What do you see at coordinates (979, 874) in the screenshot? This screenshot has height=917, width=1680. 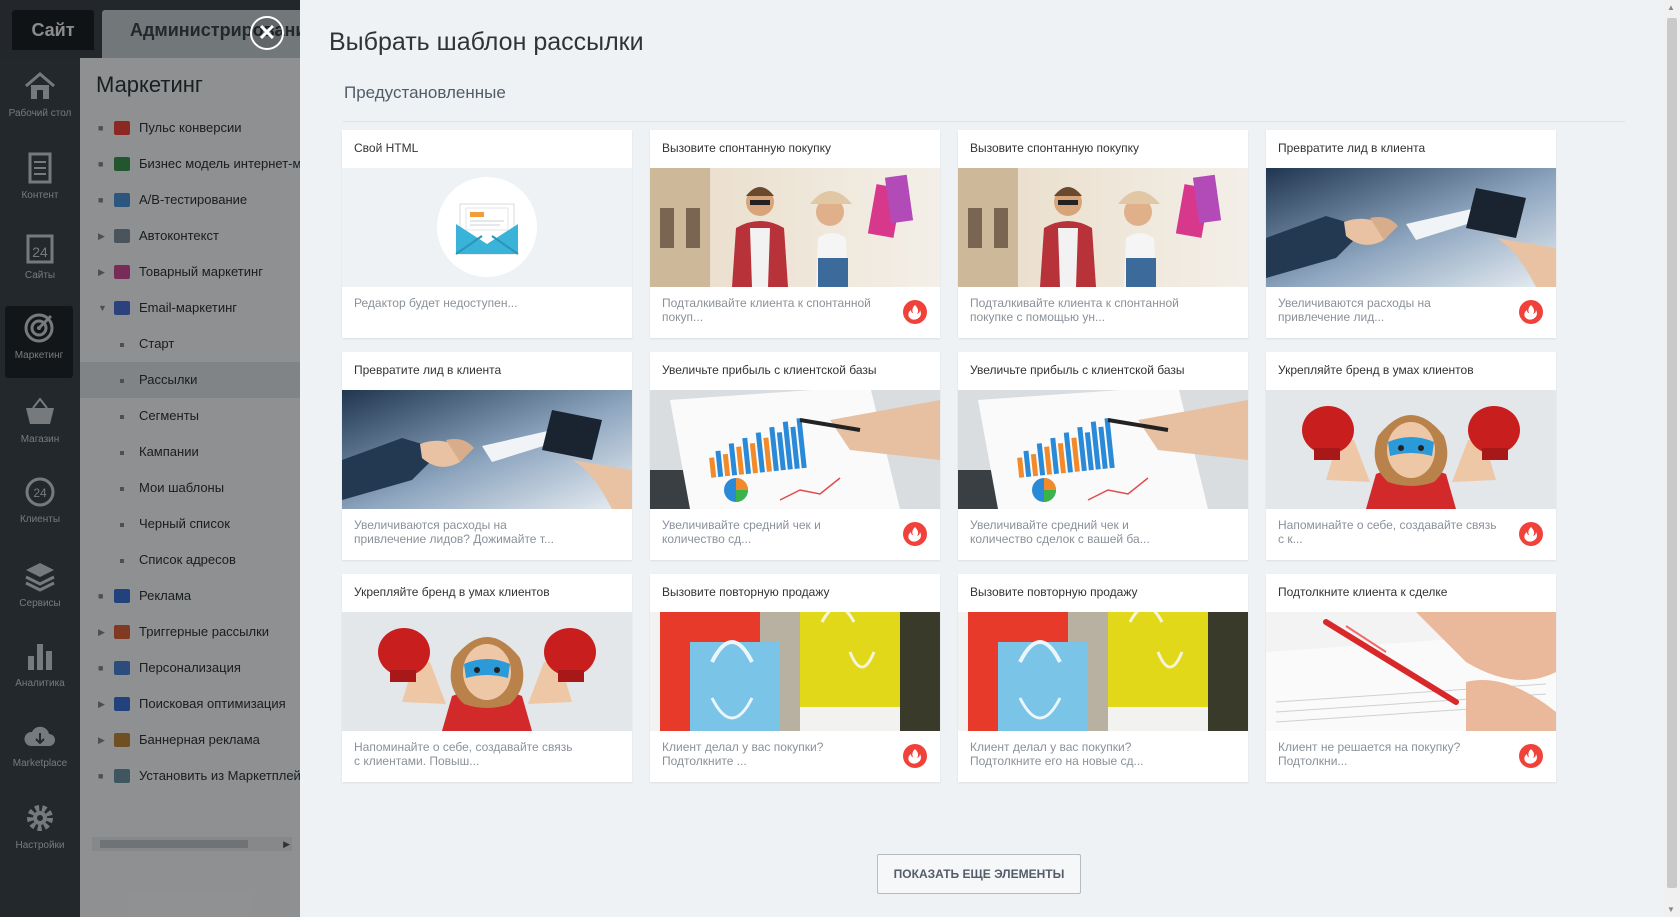 I see `show-more-button: ПОКАЗАТЬ ЕЩЕ ЭЛЕМЕНТЫ` at bounding box center [979, 874].